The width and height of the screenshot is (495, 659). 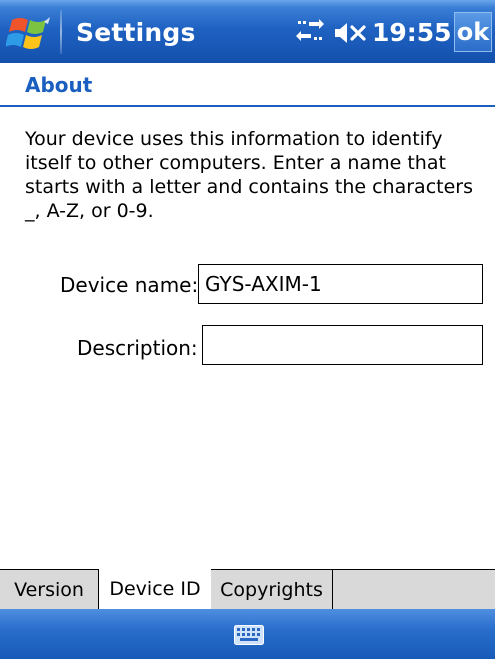 I want to click on connectivity-icon, so click(x=310, y=32).